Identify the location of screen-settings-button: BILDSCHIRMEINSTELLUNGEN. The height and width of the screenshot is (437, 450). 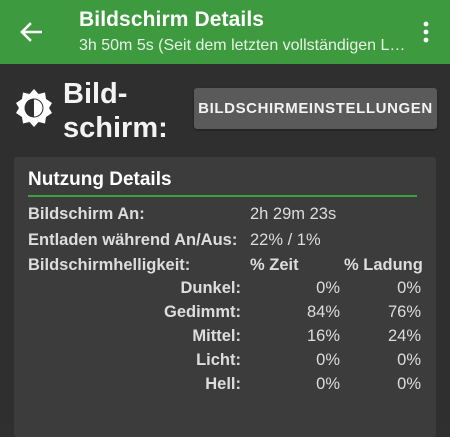
(315, 108).